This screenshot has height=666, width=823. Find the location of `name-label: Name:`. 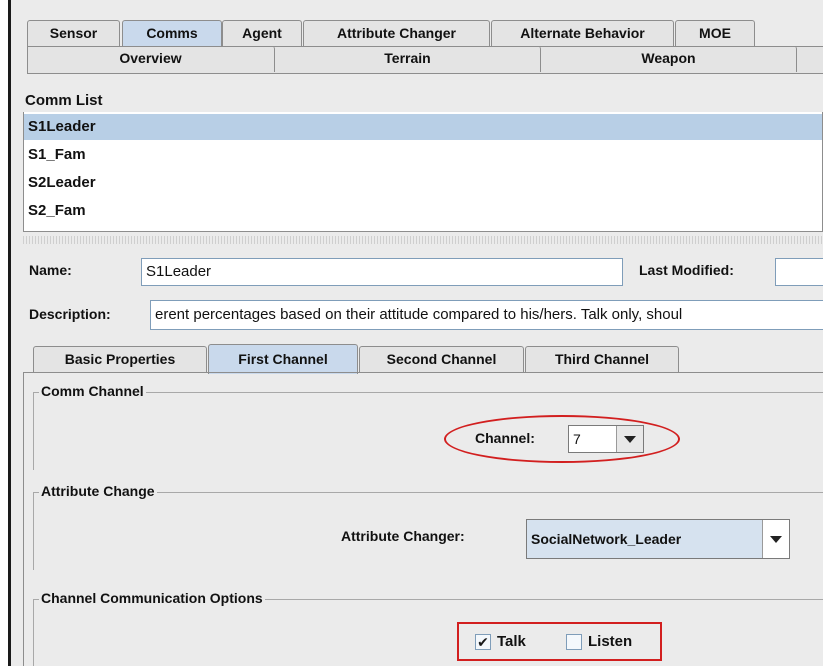

name-label: Name: is located at coordinates (50, 270).